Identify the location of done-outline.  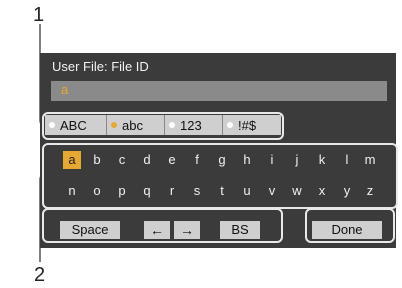
(350, 225).